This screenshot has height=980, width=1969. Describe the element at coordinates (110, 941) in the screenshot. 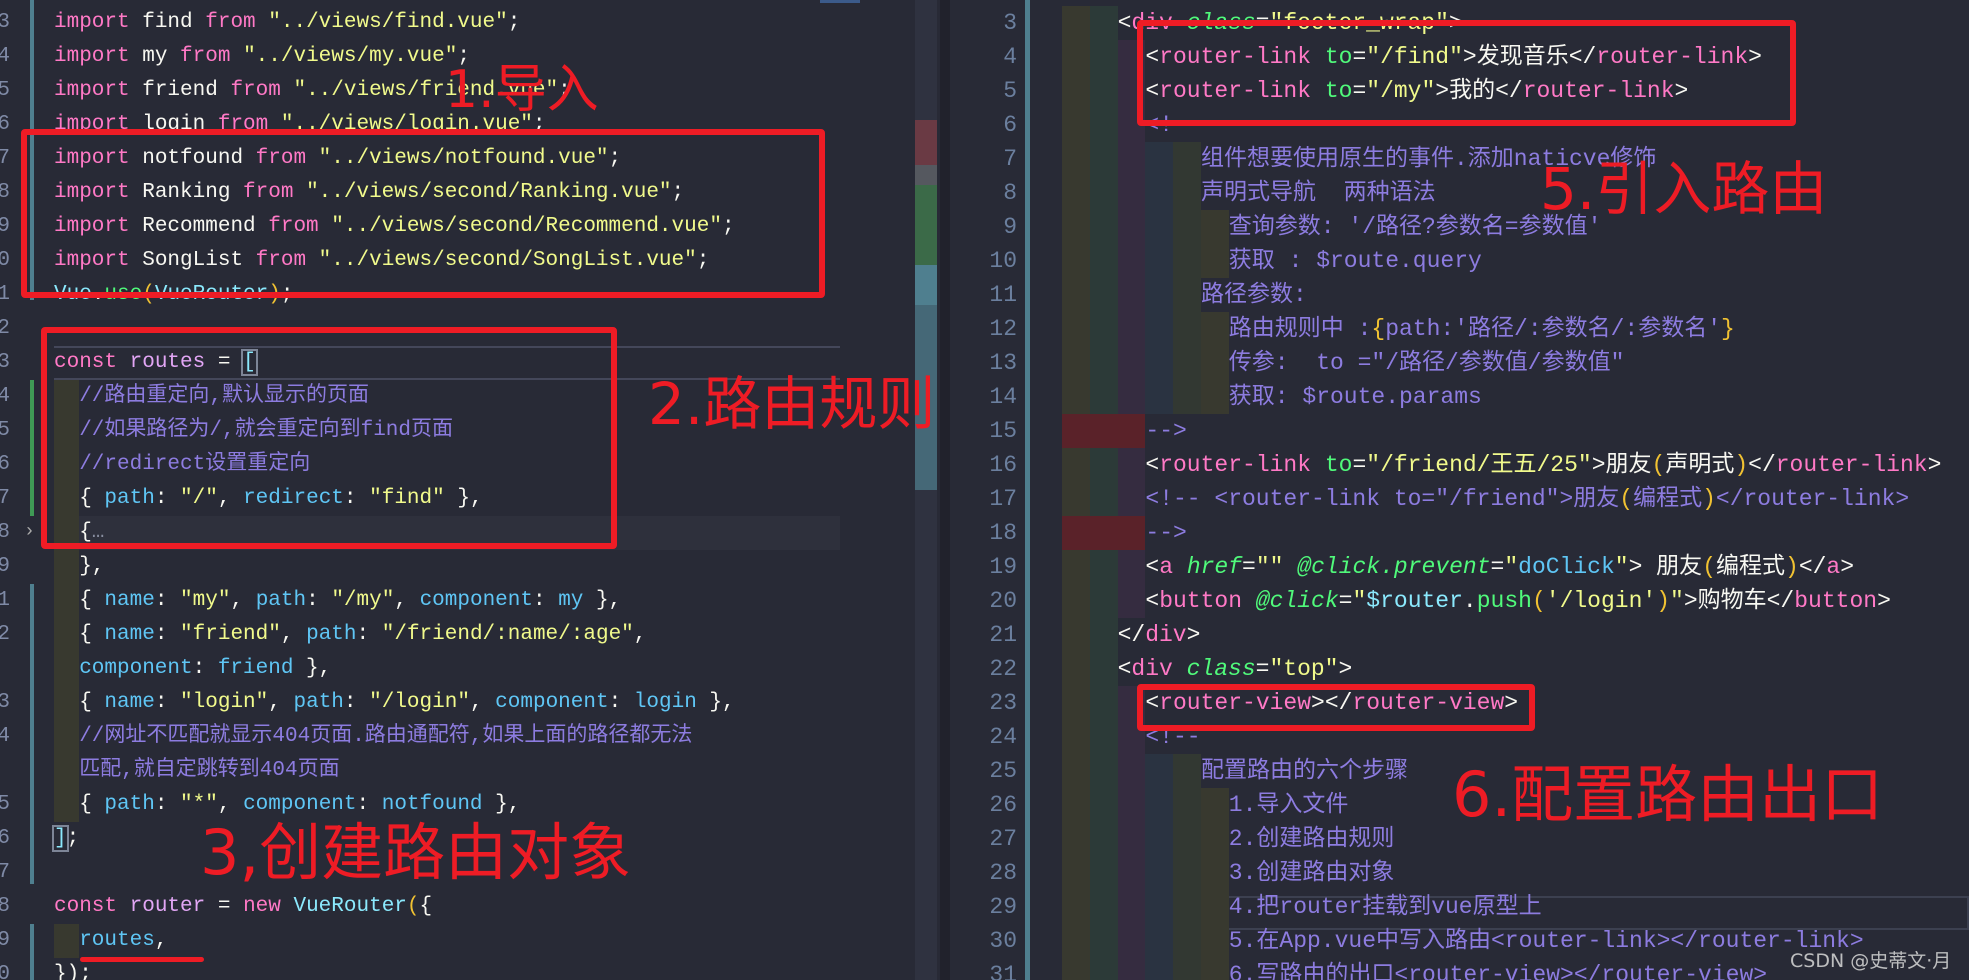

I see `code-text: routes,` at that location.